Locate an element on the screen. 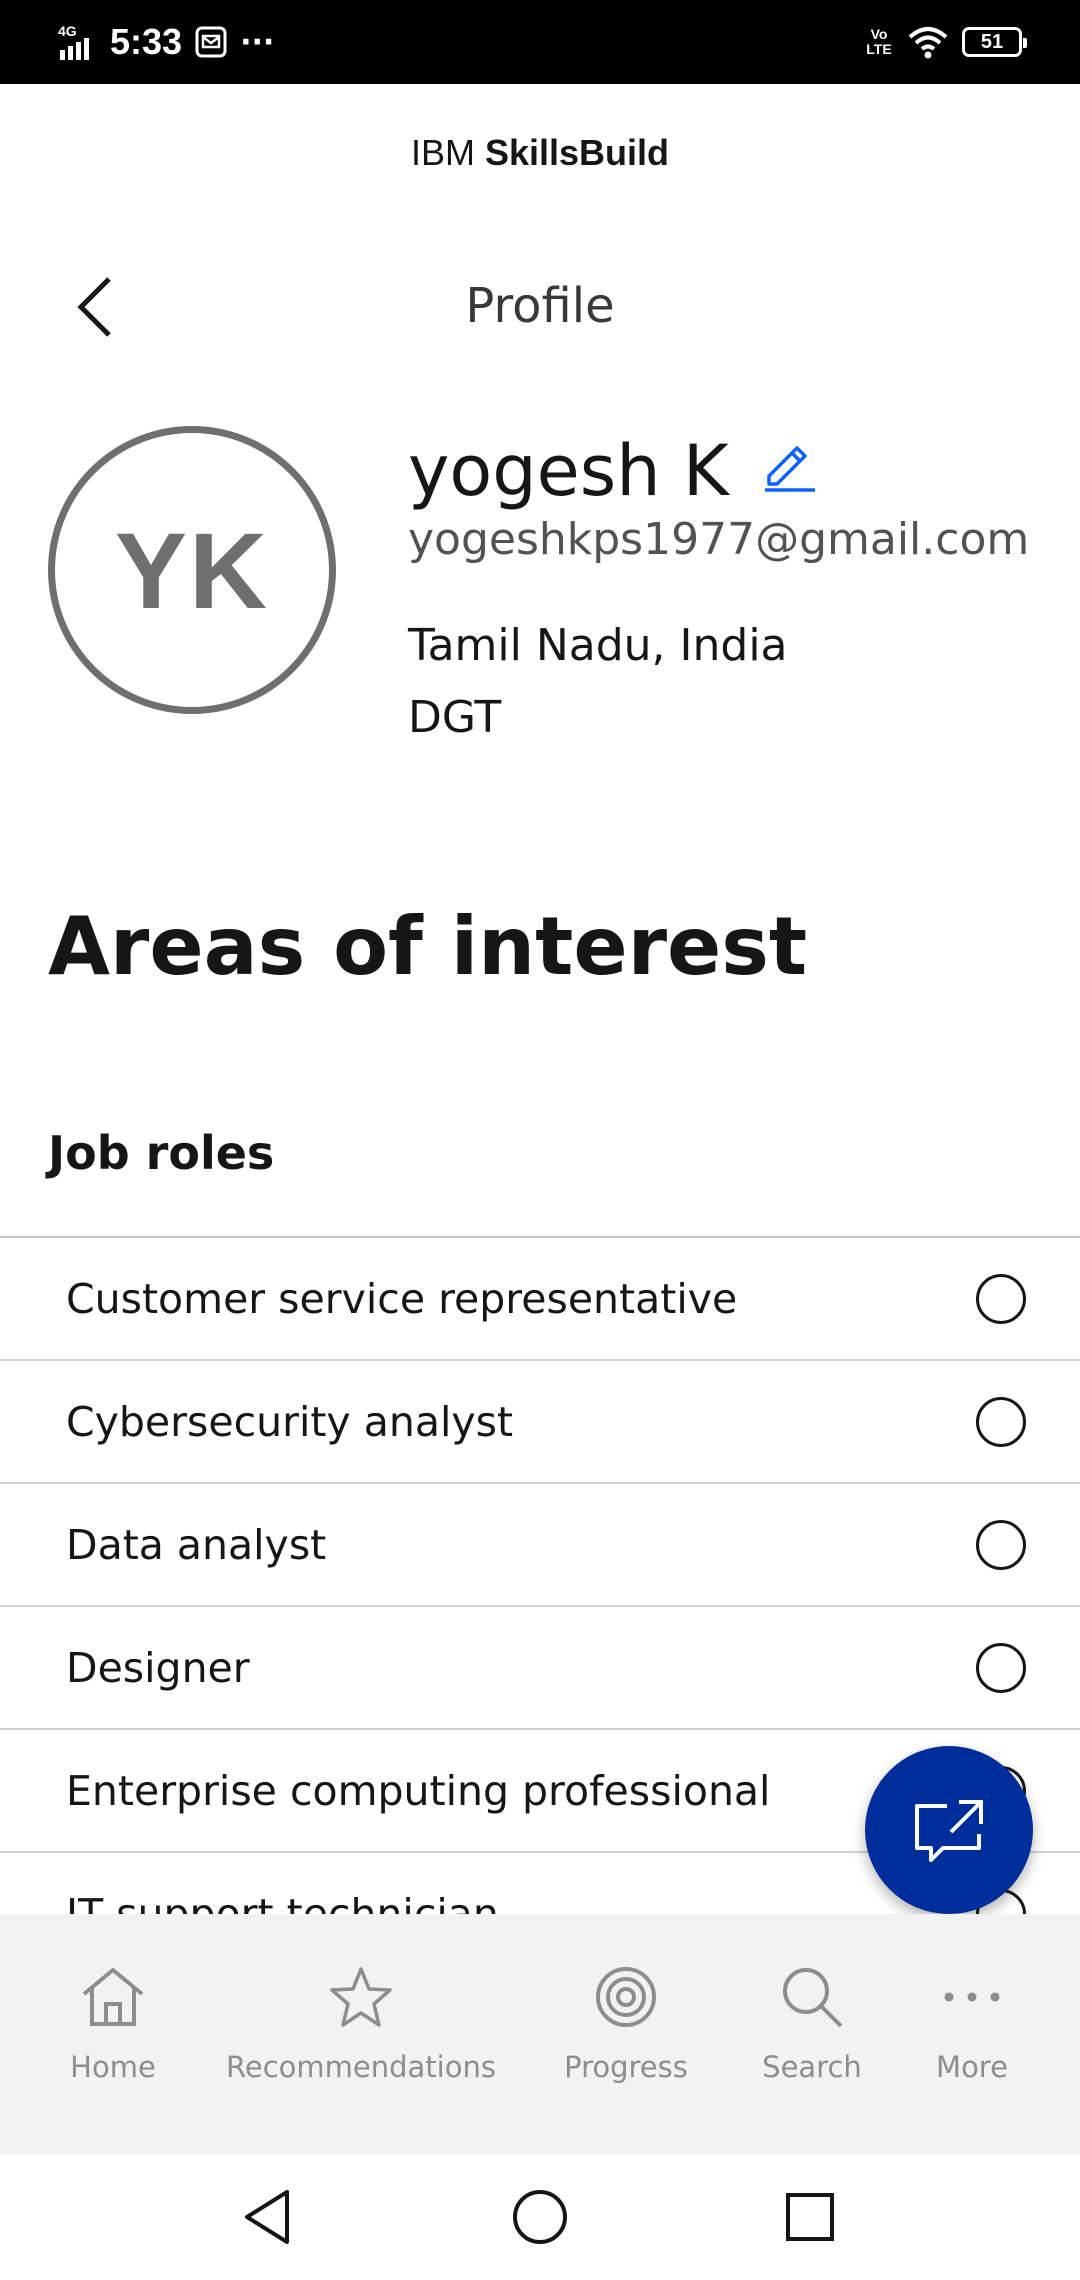  section-title: Areas of interest is located at coordinates (428, 946).